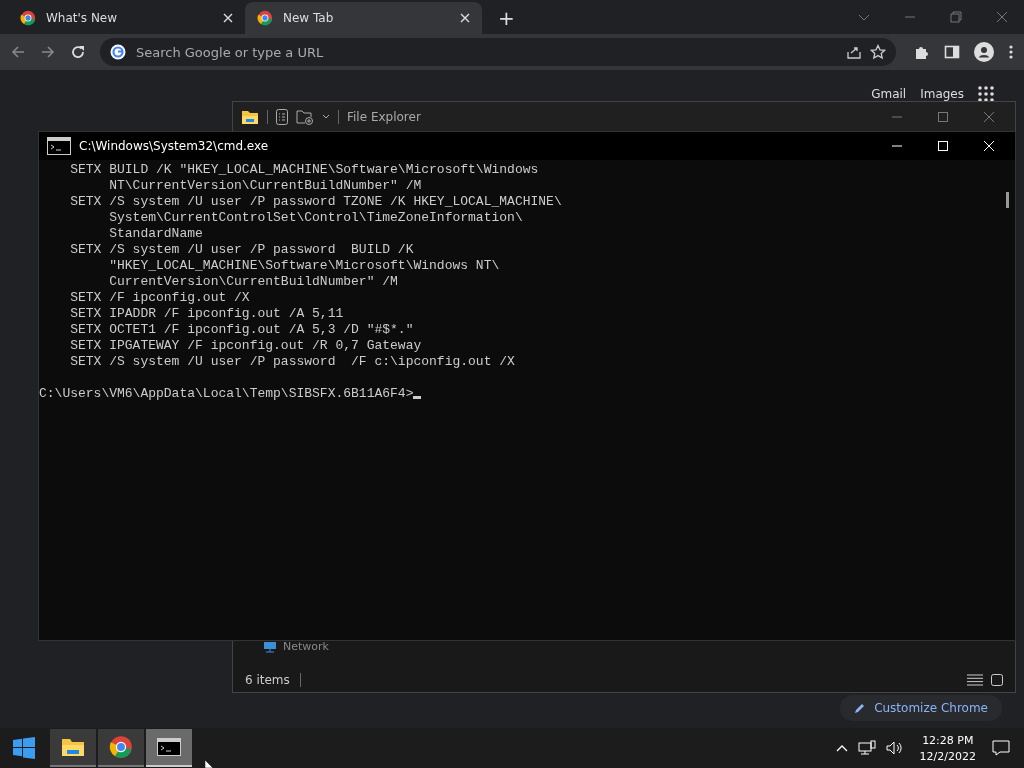 This screenshot has width=1024, height=768. Describe the element at coordinates (267, 680) in the screenshot. I see `item-count: 6 items` at that location.